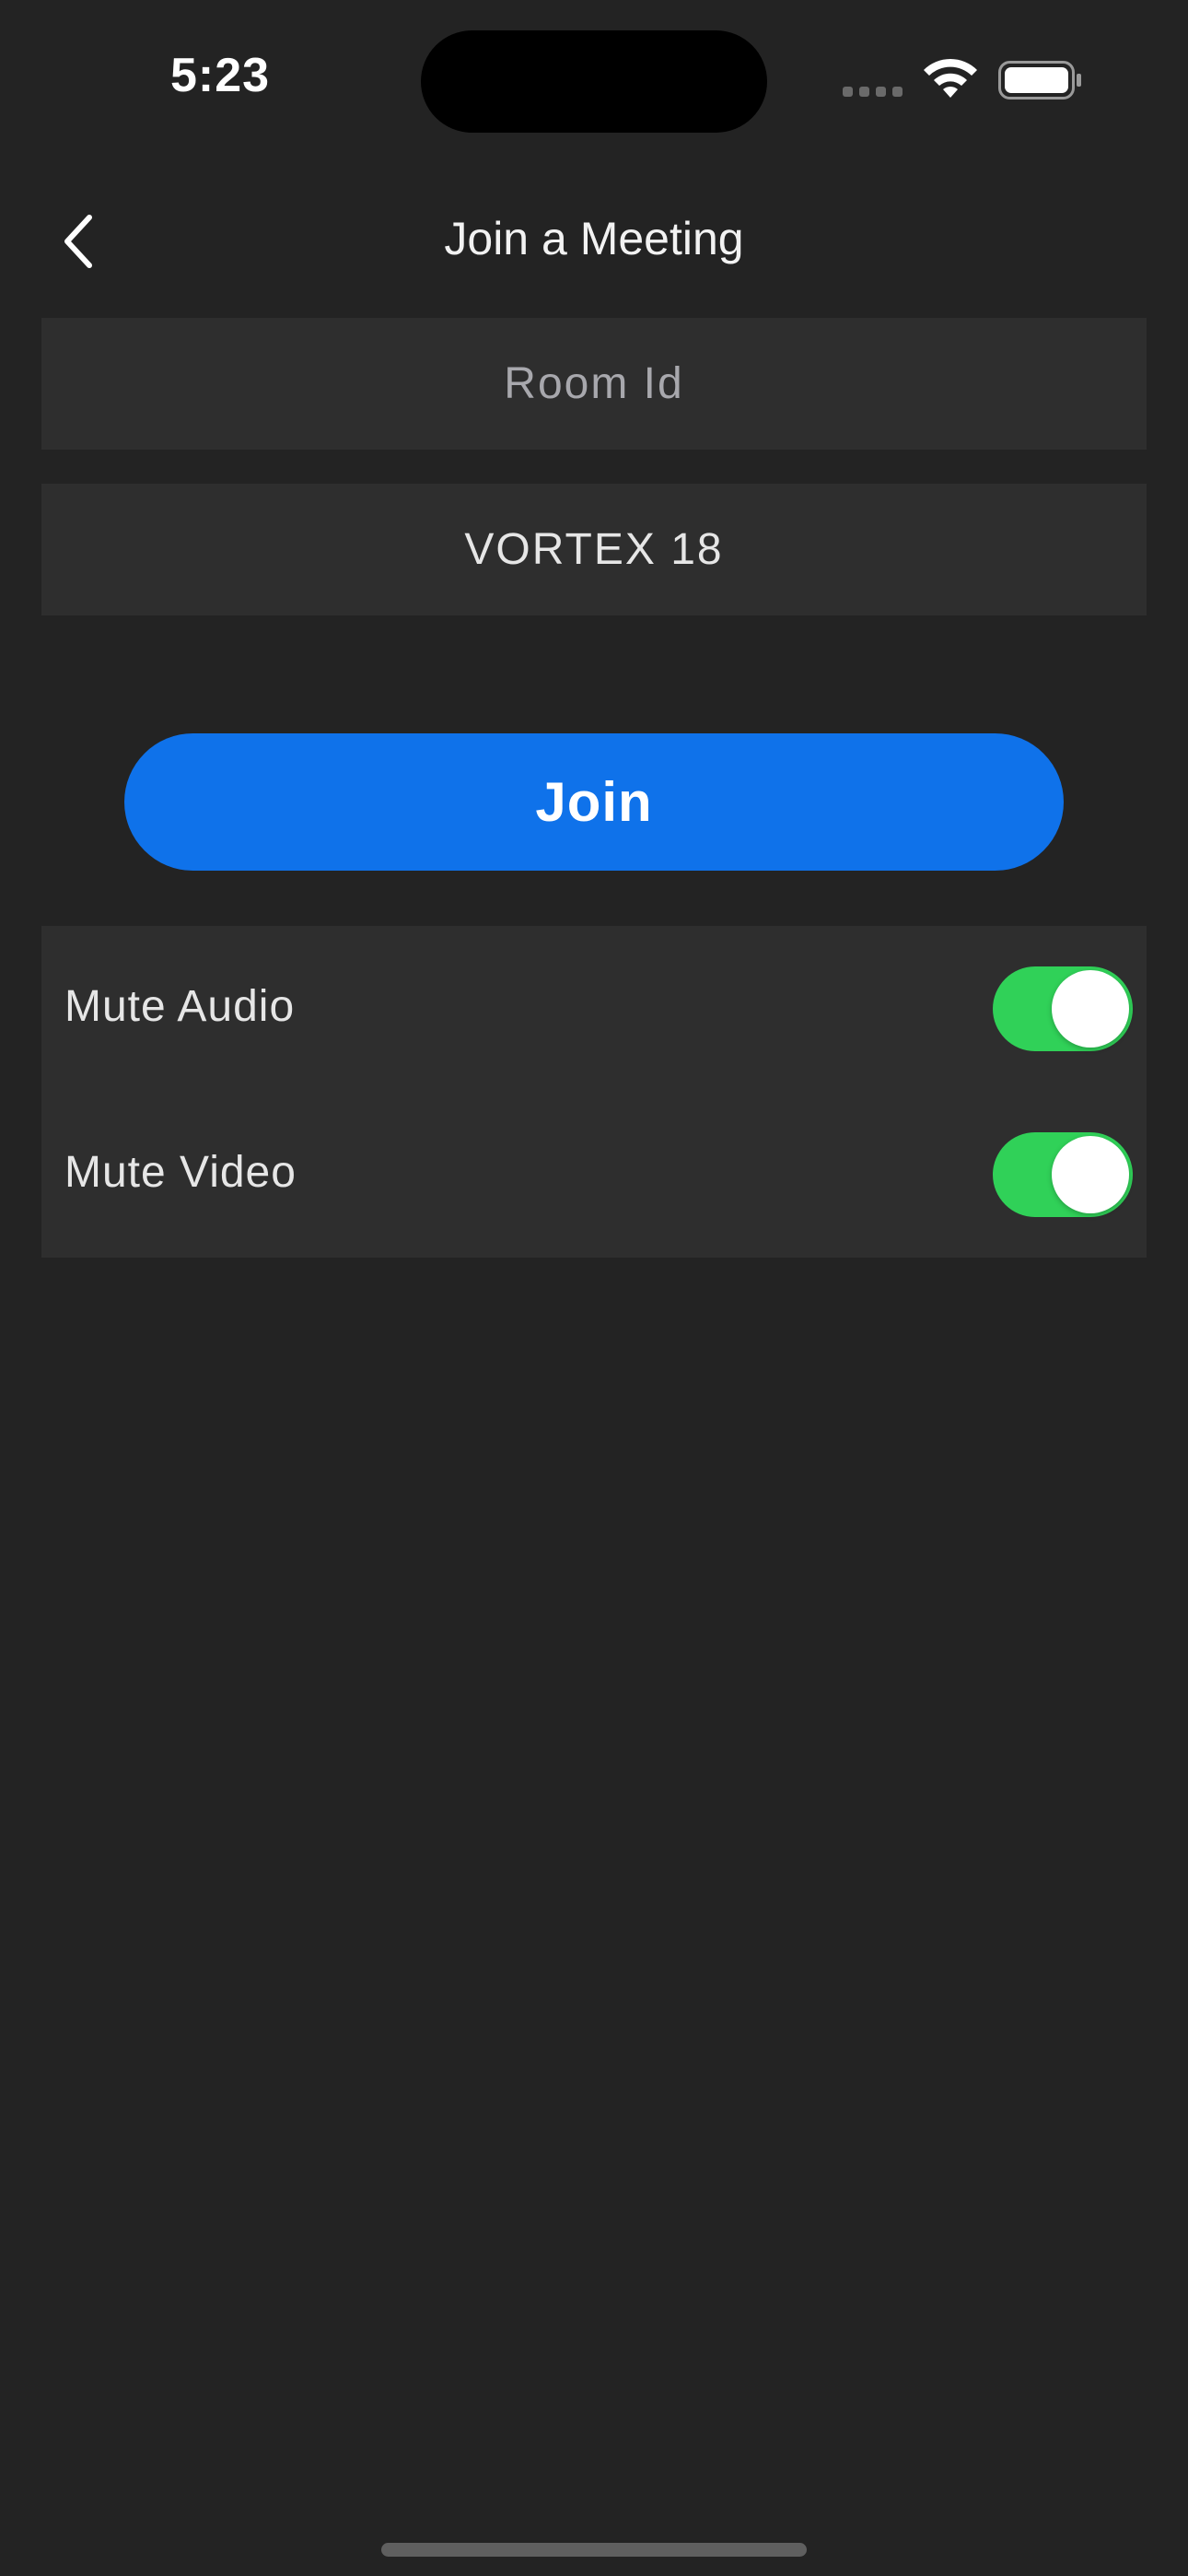  What do you see at coordinates (594, 1009) in the screenshot?
I see `mute-audio-row: Mute Audio` at bounding box center [594, 1009].